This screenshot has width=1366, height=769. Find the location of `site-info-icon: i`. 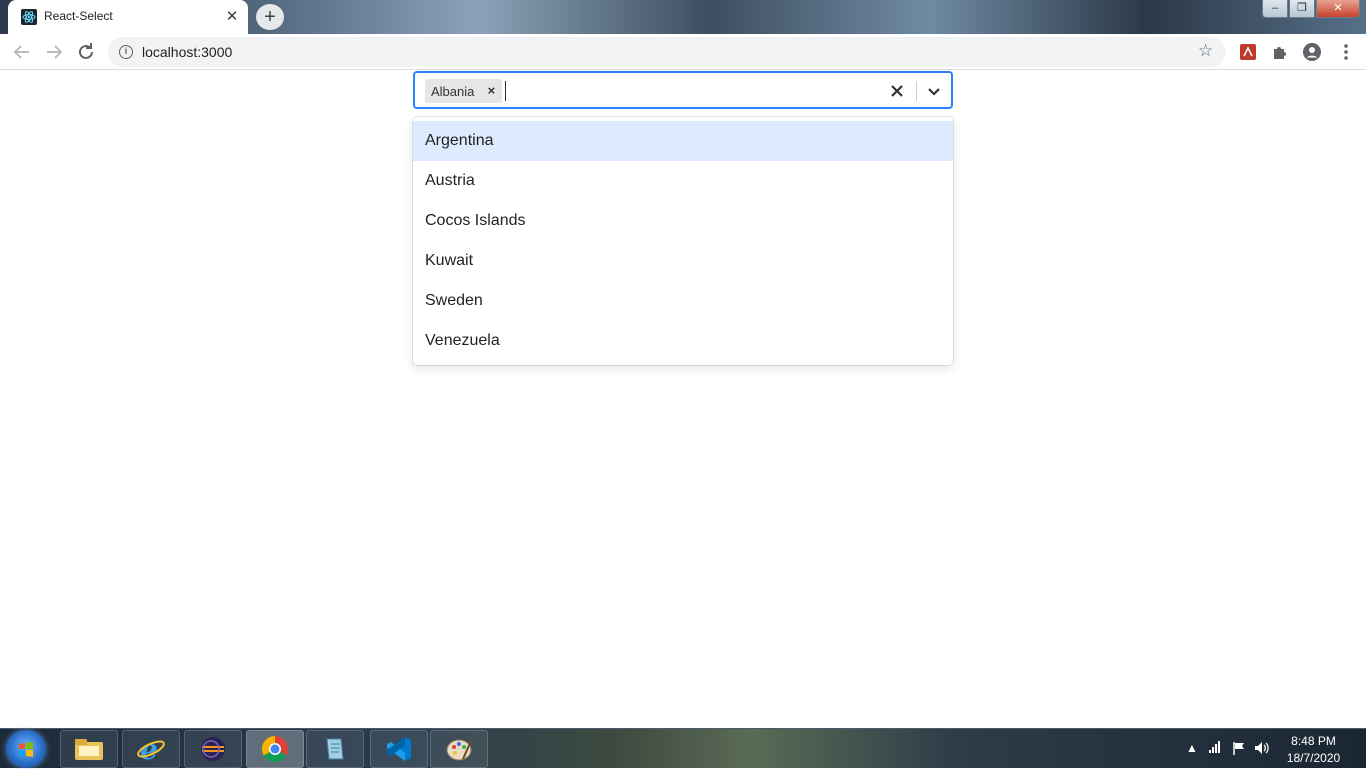

site-info-icon: i is located at coordinates (126, 52).